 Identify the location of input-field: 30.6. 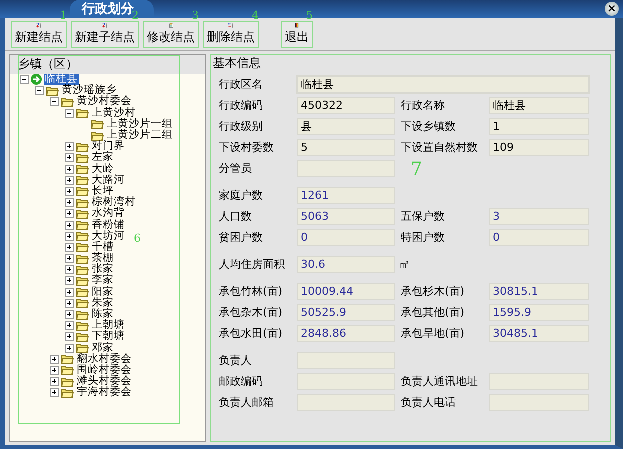
(346, 264).